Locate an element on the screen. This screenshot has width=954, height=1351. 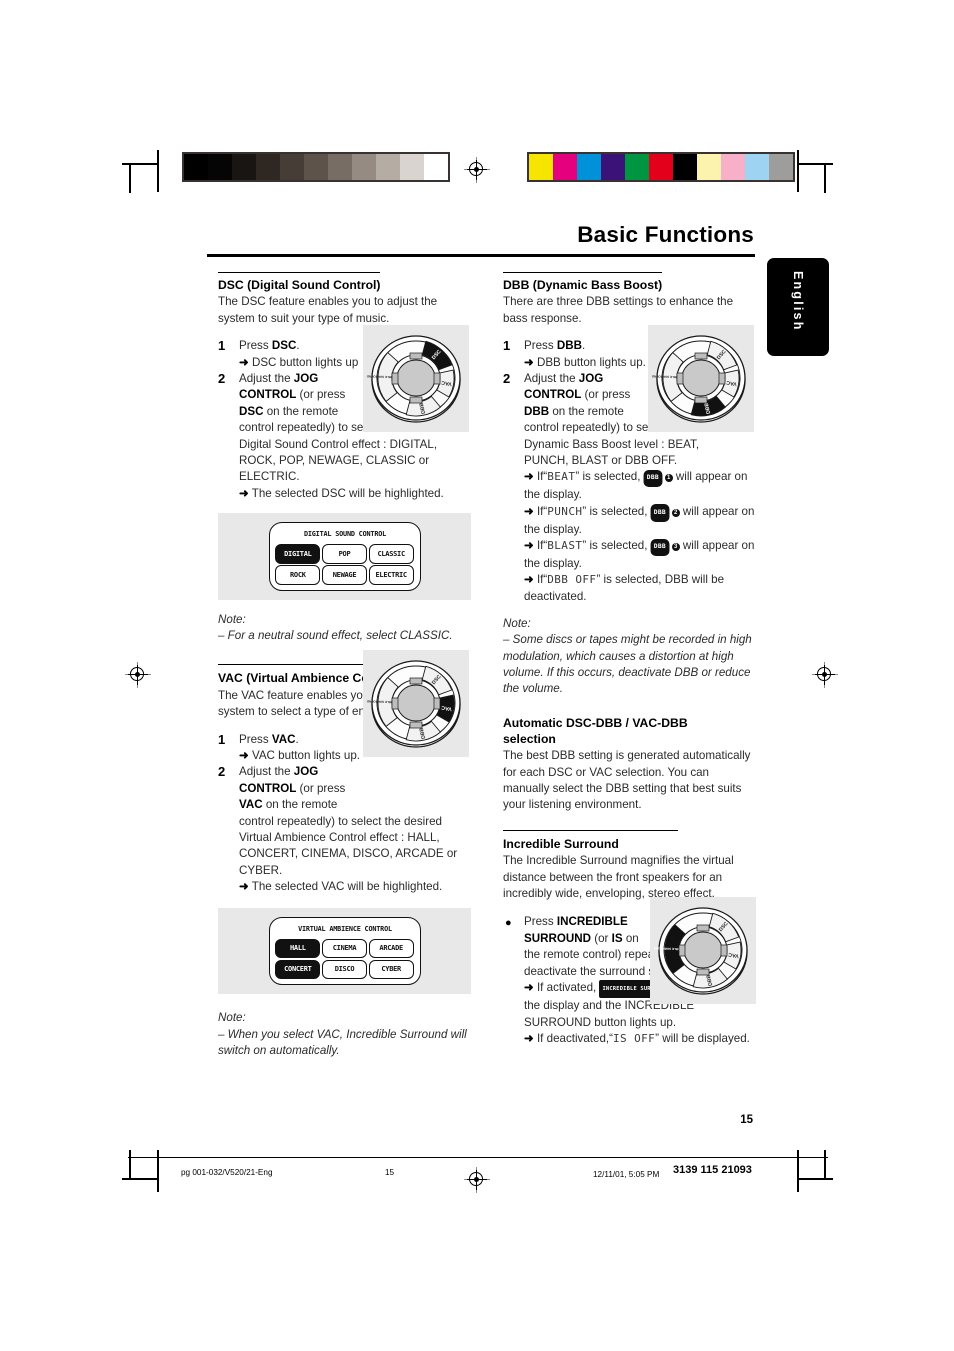
surround-step-text-a: Press is located at coordinates (540, 922).